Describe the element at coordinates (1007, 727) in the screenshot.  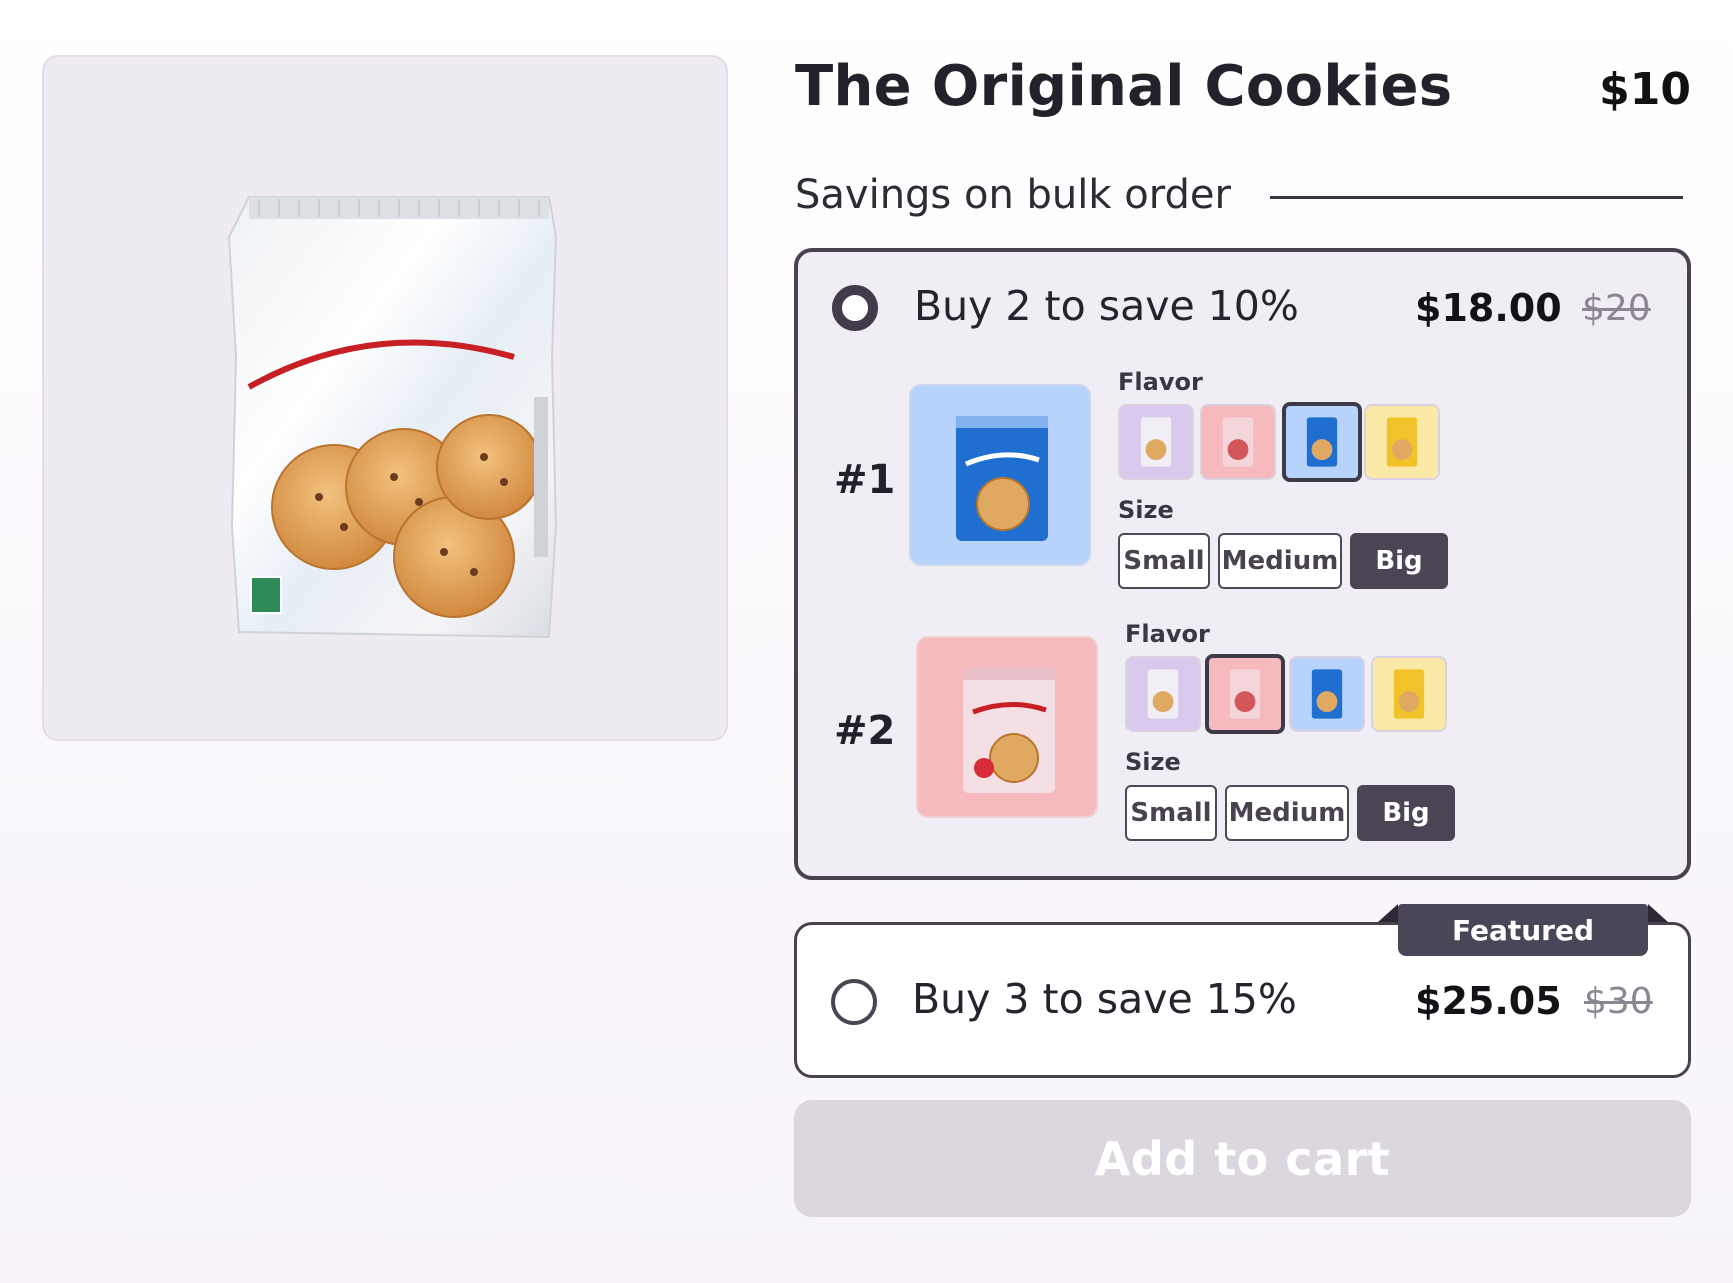
I see `item-2-preview-image` at that location.